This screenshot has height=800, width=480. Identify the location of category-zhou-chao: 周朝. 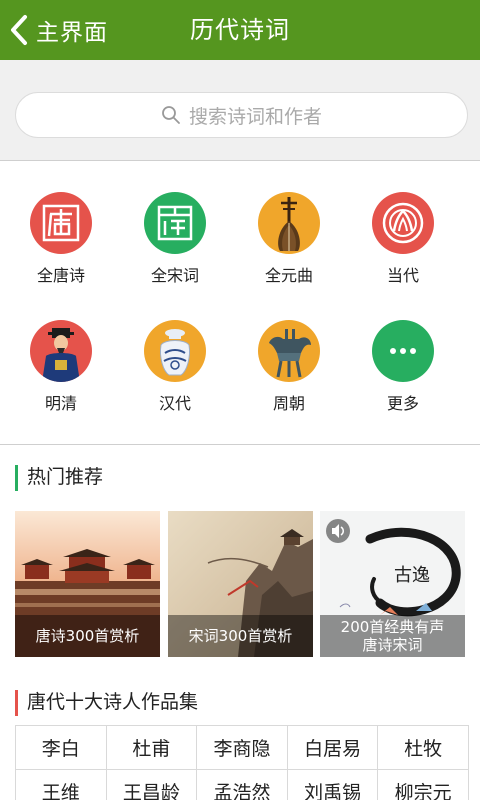
(289, 367).